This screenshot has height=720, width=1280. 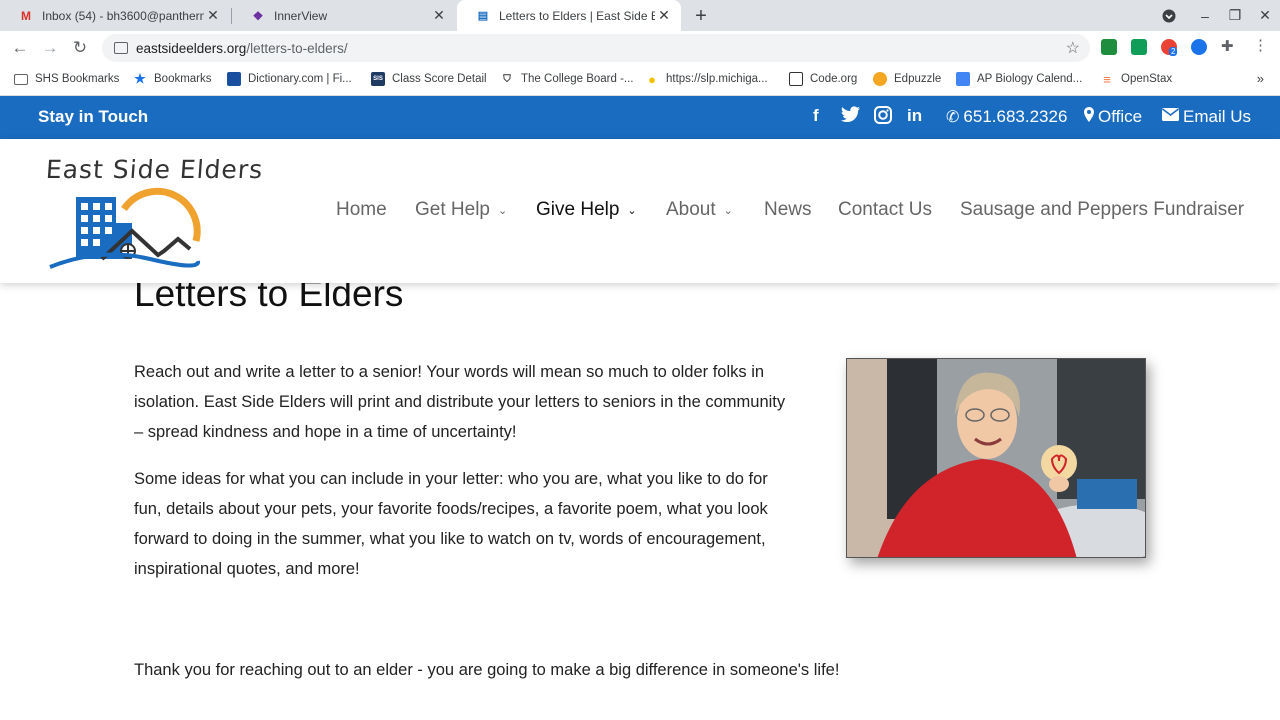 What do you see at coordinates (1173, 51) in the screenshot?
I see `extension-badge: 2` at bounding box center [1173, 51].